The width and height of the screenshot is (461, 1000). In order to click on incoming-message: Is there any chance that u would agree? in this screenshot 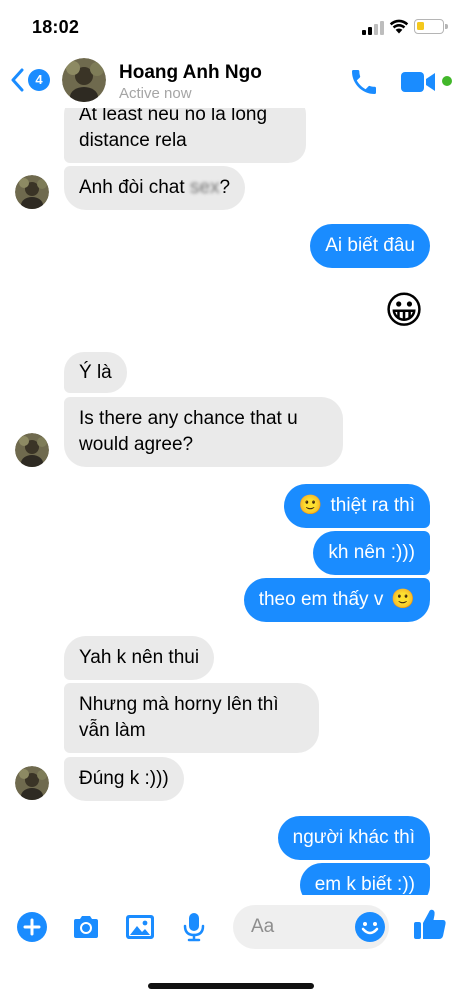, I will do `click(203, 432)`.